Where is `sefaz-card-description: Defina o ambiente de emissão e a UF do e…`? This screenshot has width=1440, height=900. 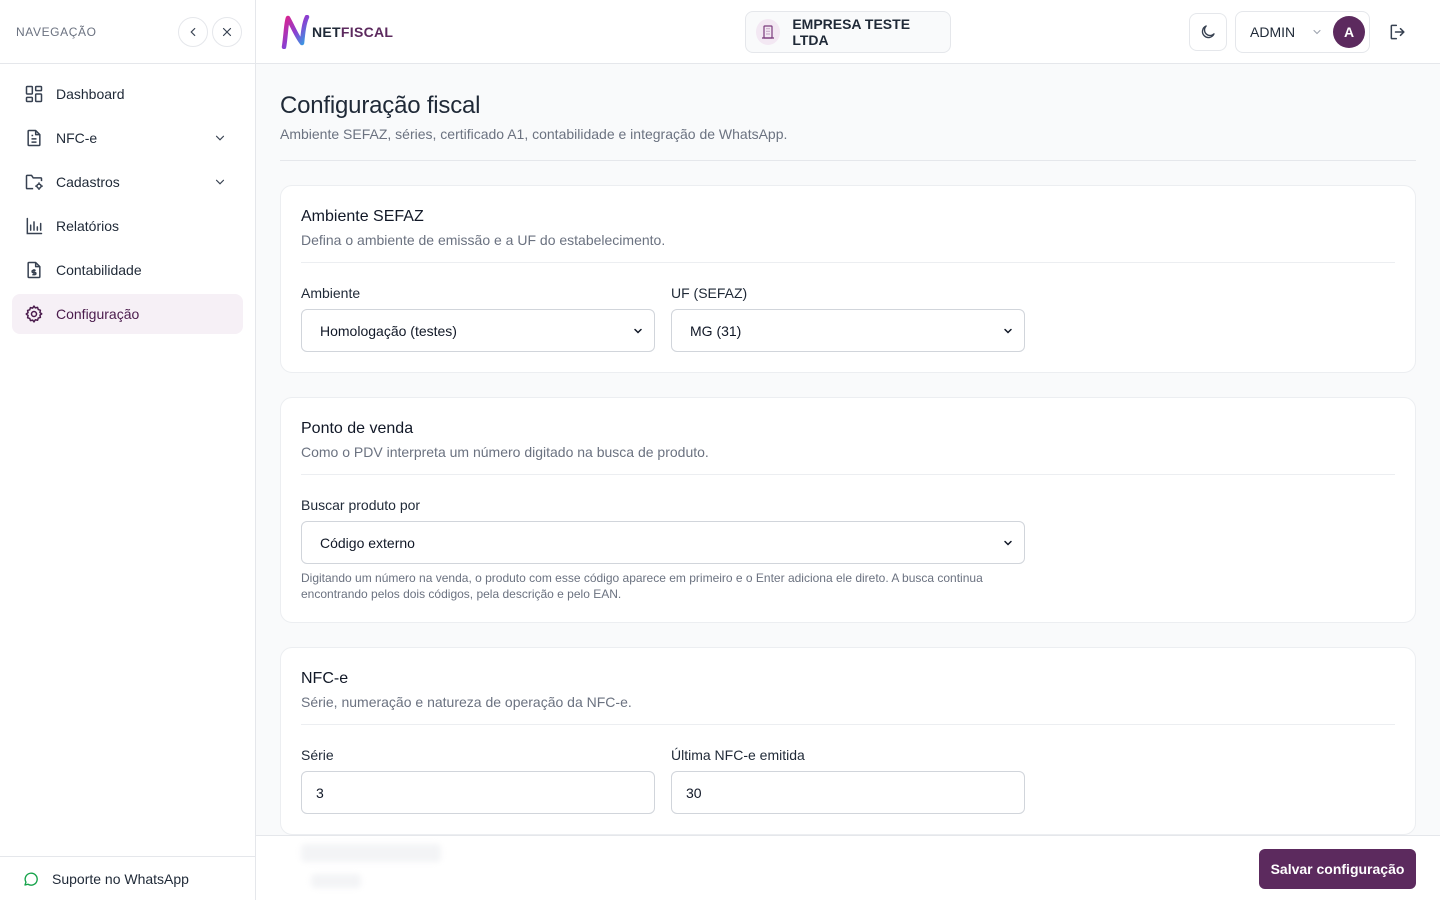 sefaz-card-description: Defina o ambiente de emissão e a UF do e… is located at coordinates (848, 247).